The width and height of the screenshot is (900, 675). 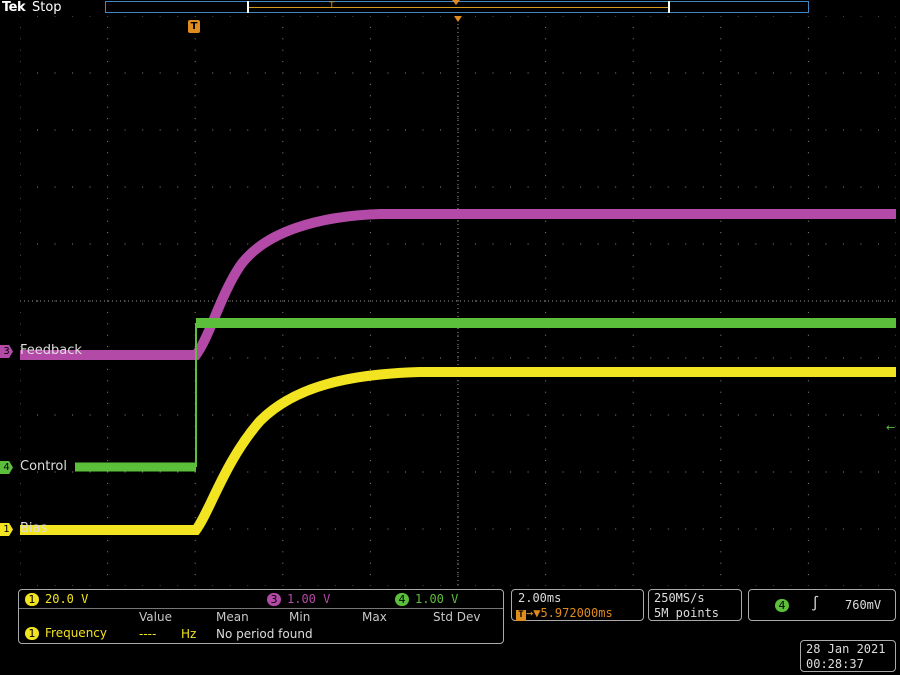 I want to click on meas-header-stddev: Std Dev, so click(x=457, y=617).